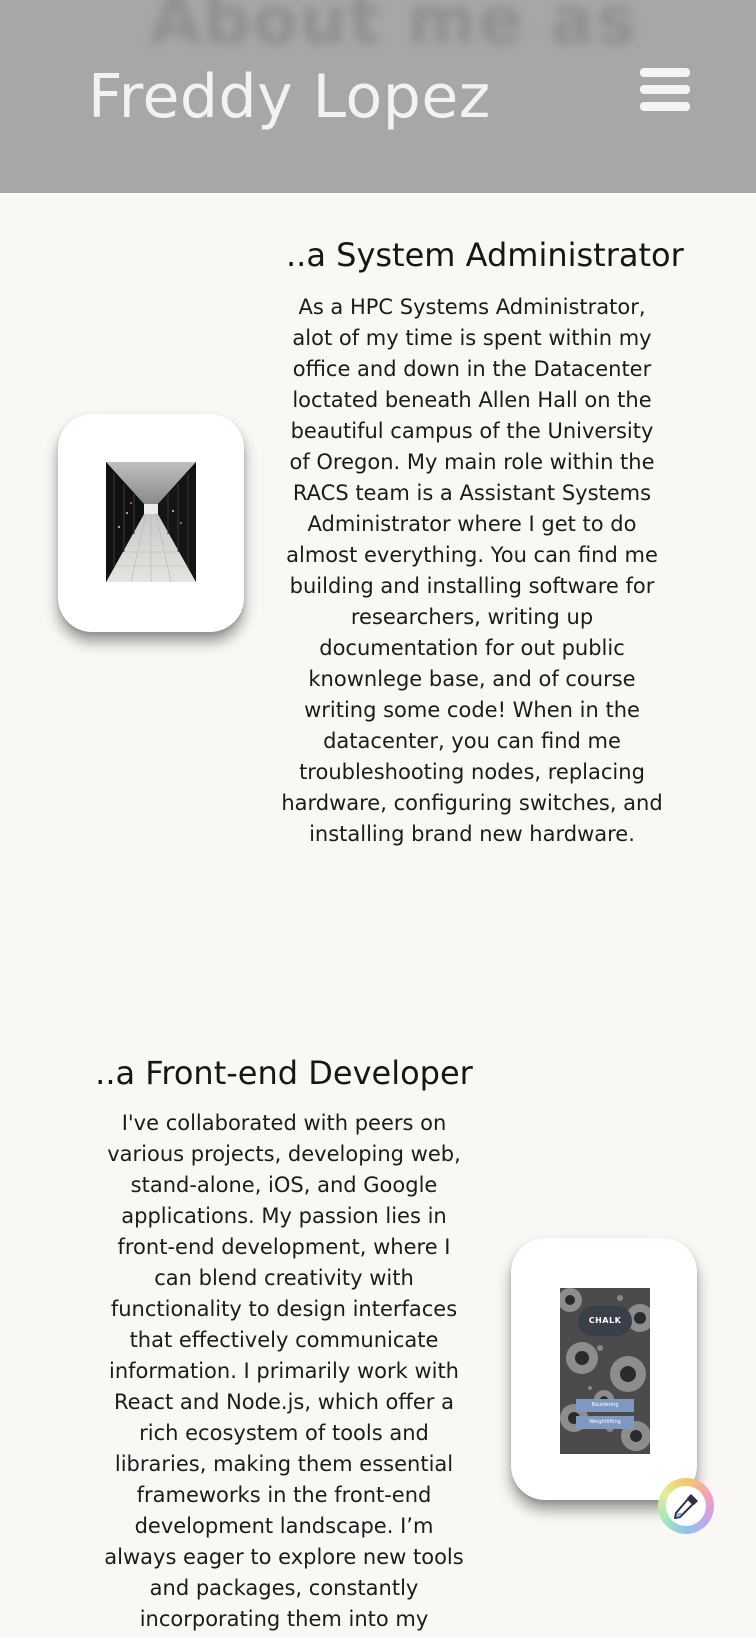  I want to click on site-header: About me as Freddy Lopez, so click(378, 96).